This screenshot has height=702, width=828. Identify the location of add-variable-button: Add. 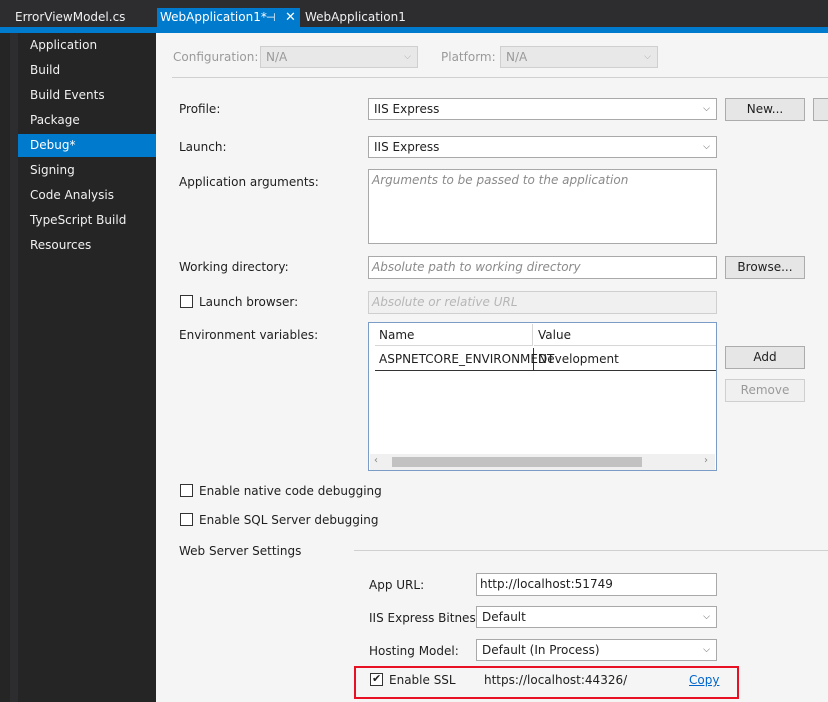
(765, 357).